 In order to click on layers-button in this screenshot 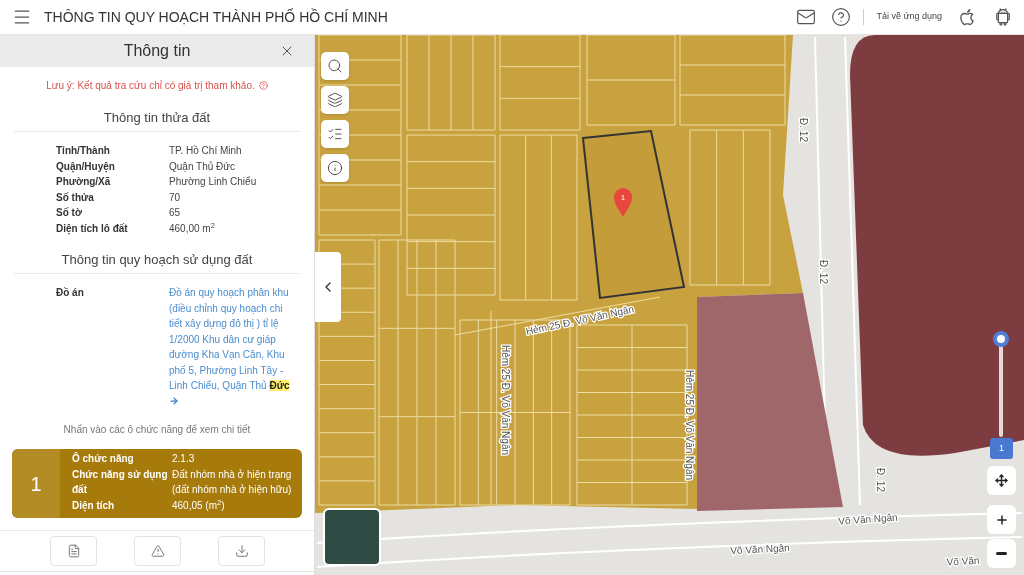, I will do `click(335, 100)`.